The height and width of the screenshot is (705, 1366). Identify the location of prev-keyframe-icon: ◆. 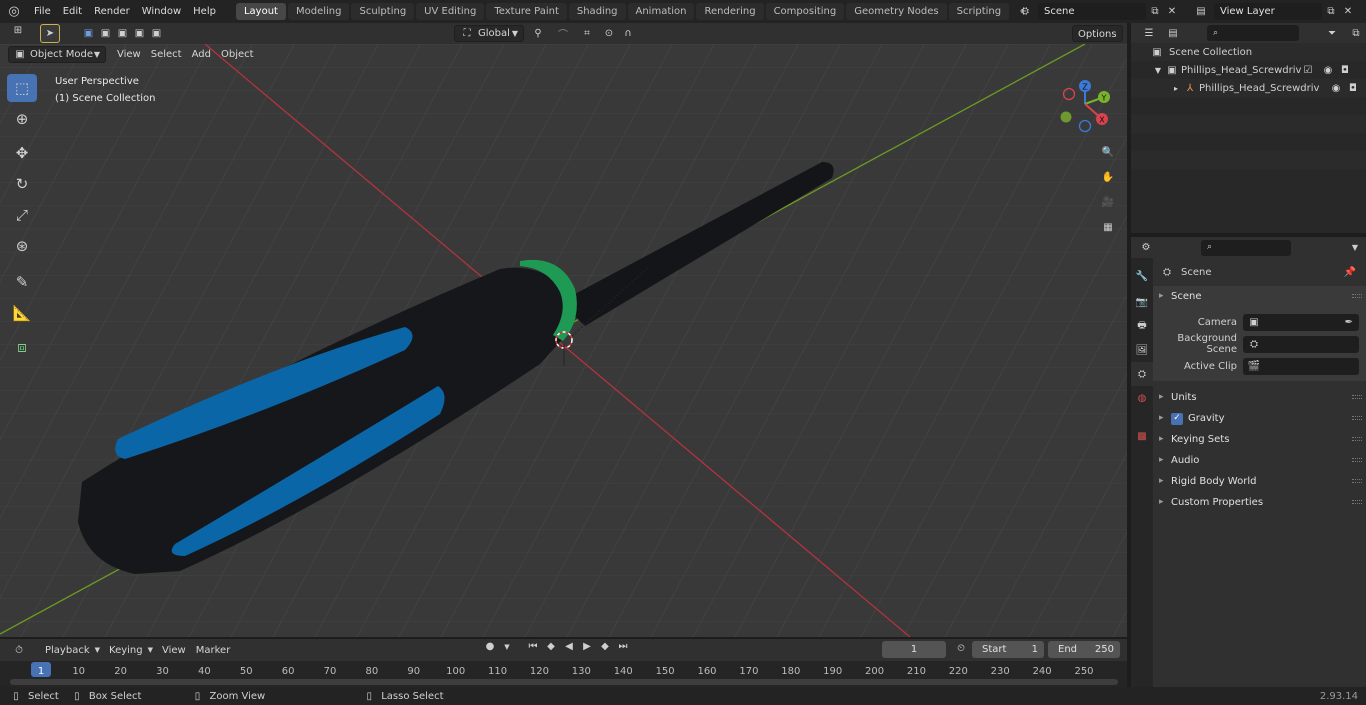
(551, 646).